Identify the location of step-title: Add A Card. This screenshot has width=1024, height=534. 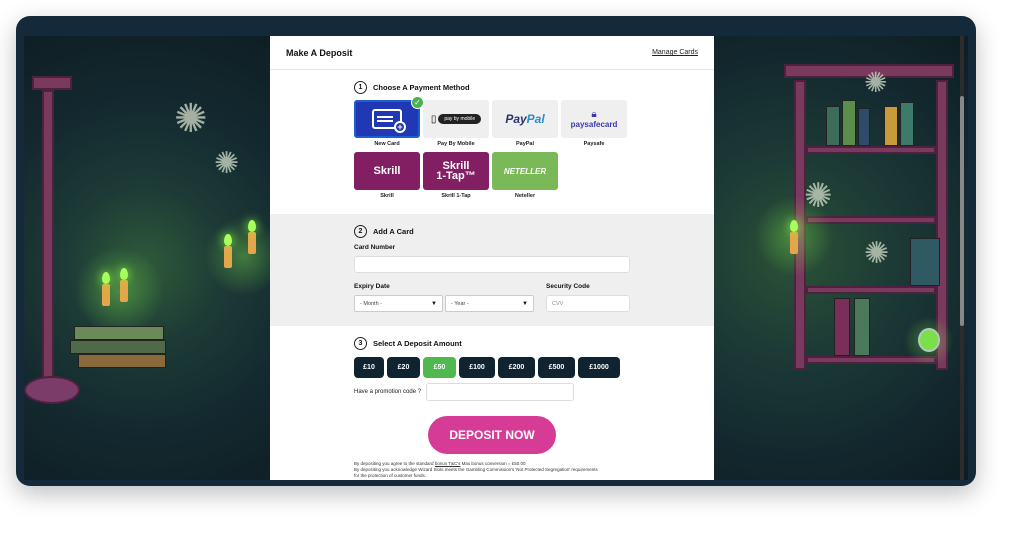
(393, 231).